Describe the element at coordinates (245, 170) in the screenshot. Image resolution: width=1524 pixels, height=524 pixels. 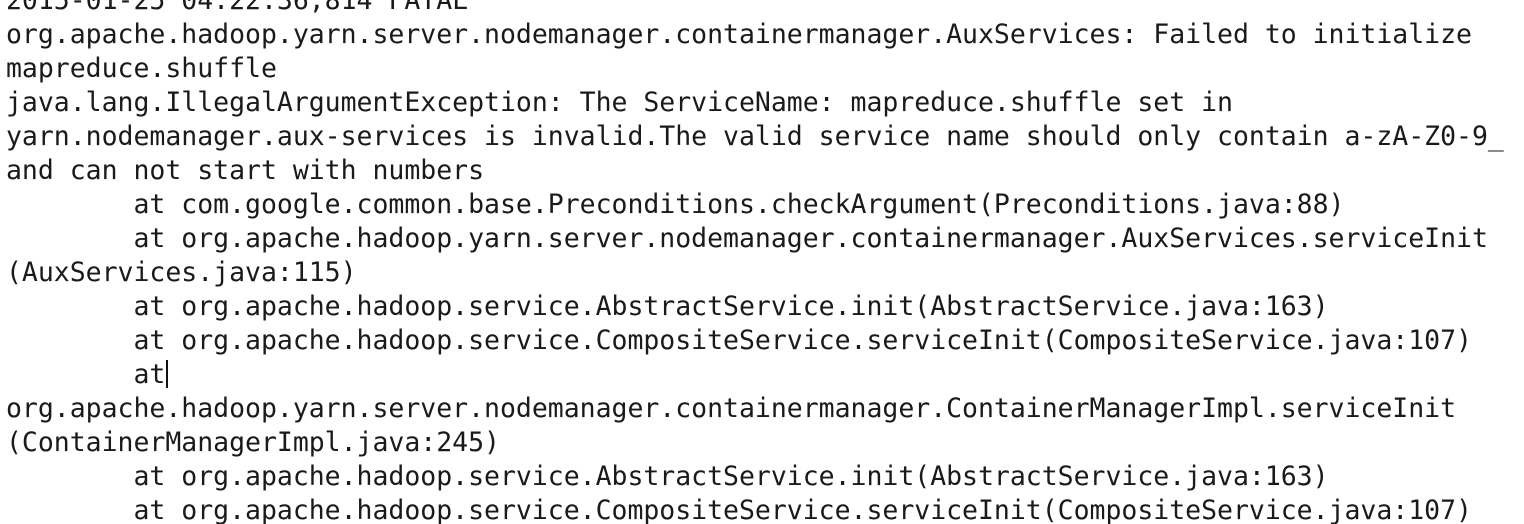
I see `log-line-exception-detail-end: and can not start with numbers` at that location.